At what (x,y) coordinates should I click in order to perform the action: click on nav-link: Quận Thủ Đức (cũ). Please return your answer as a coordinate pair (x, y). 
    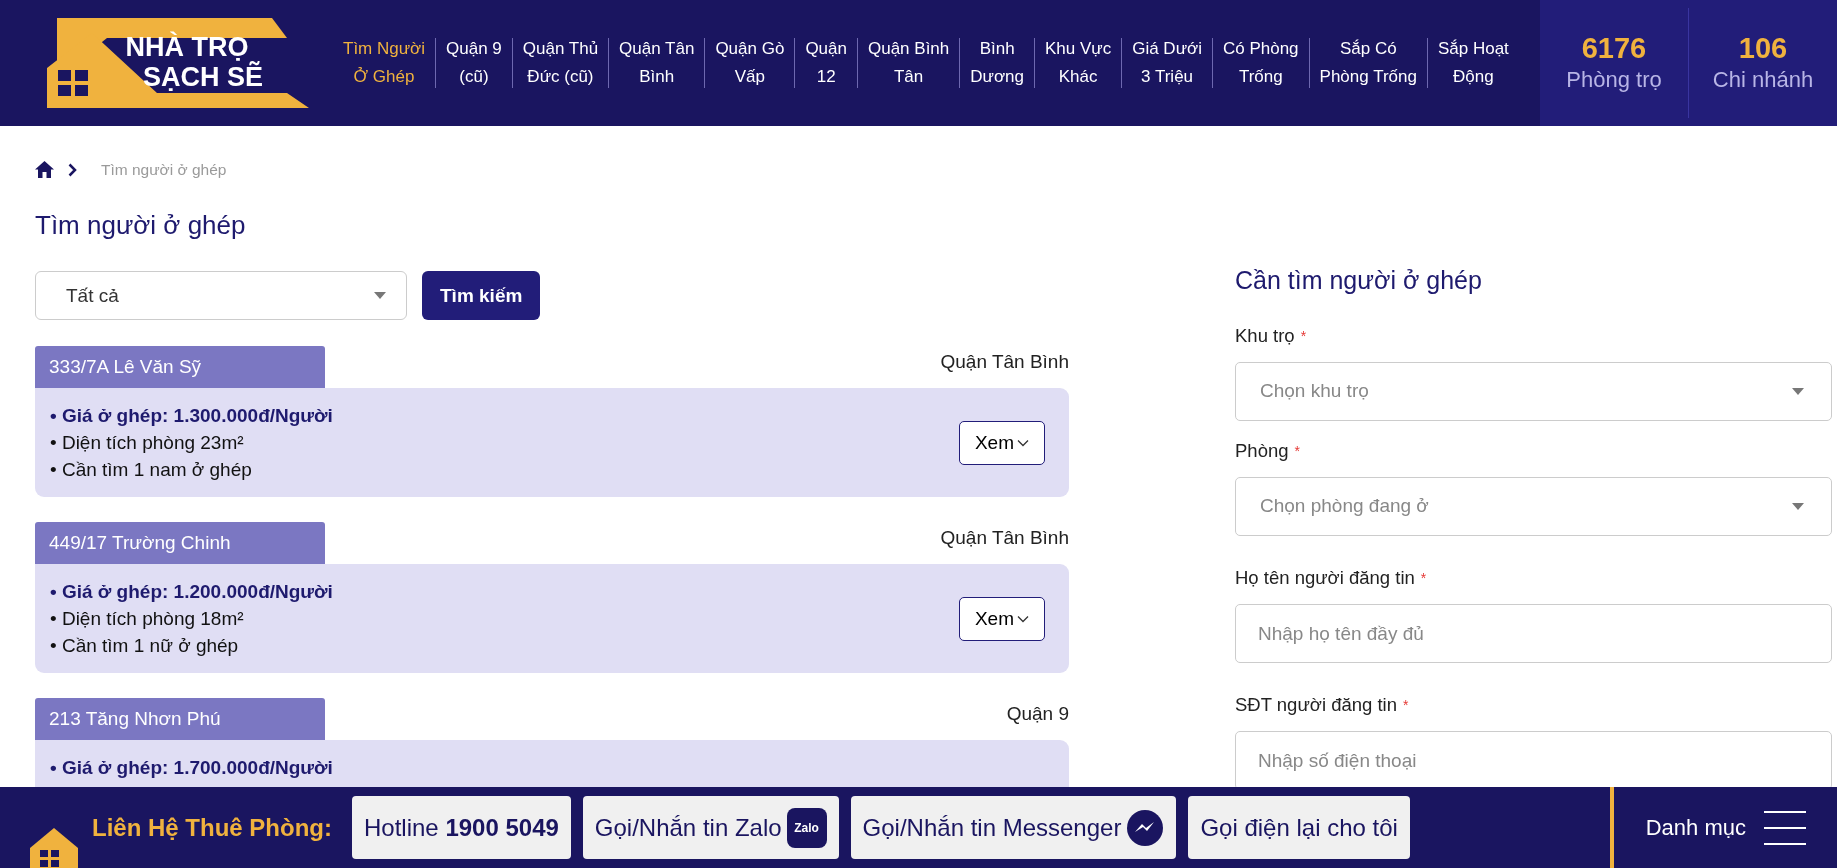
    Looking at the image, I should click on (560, 63).